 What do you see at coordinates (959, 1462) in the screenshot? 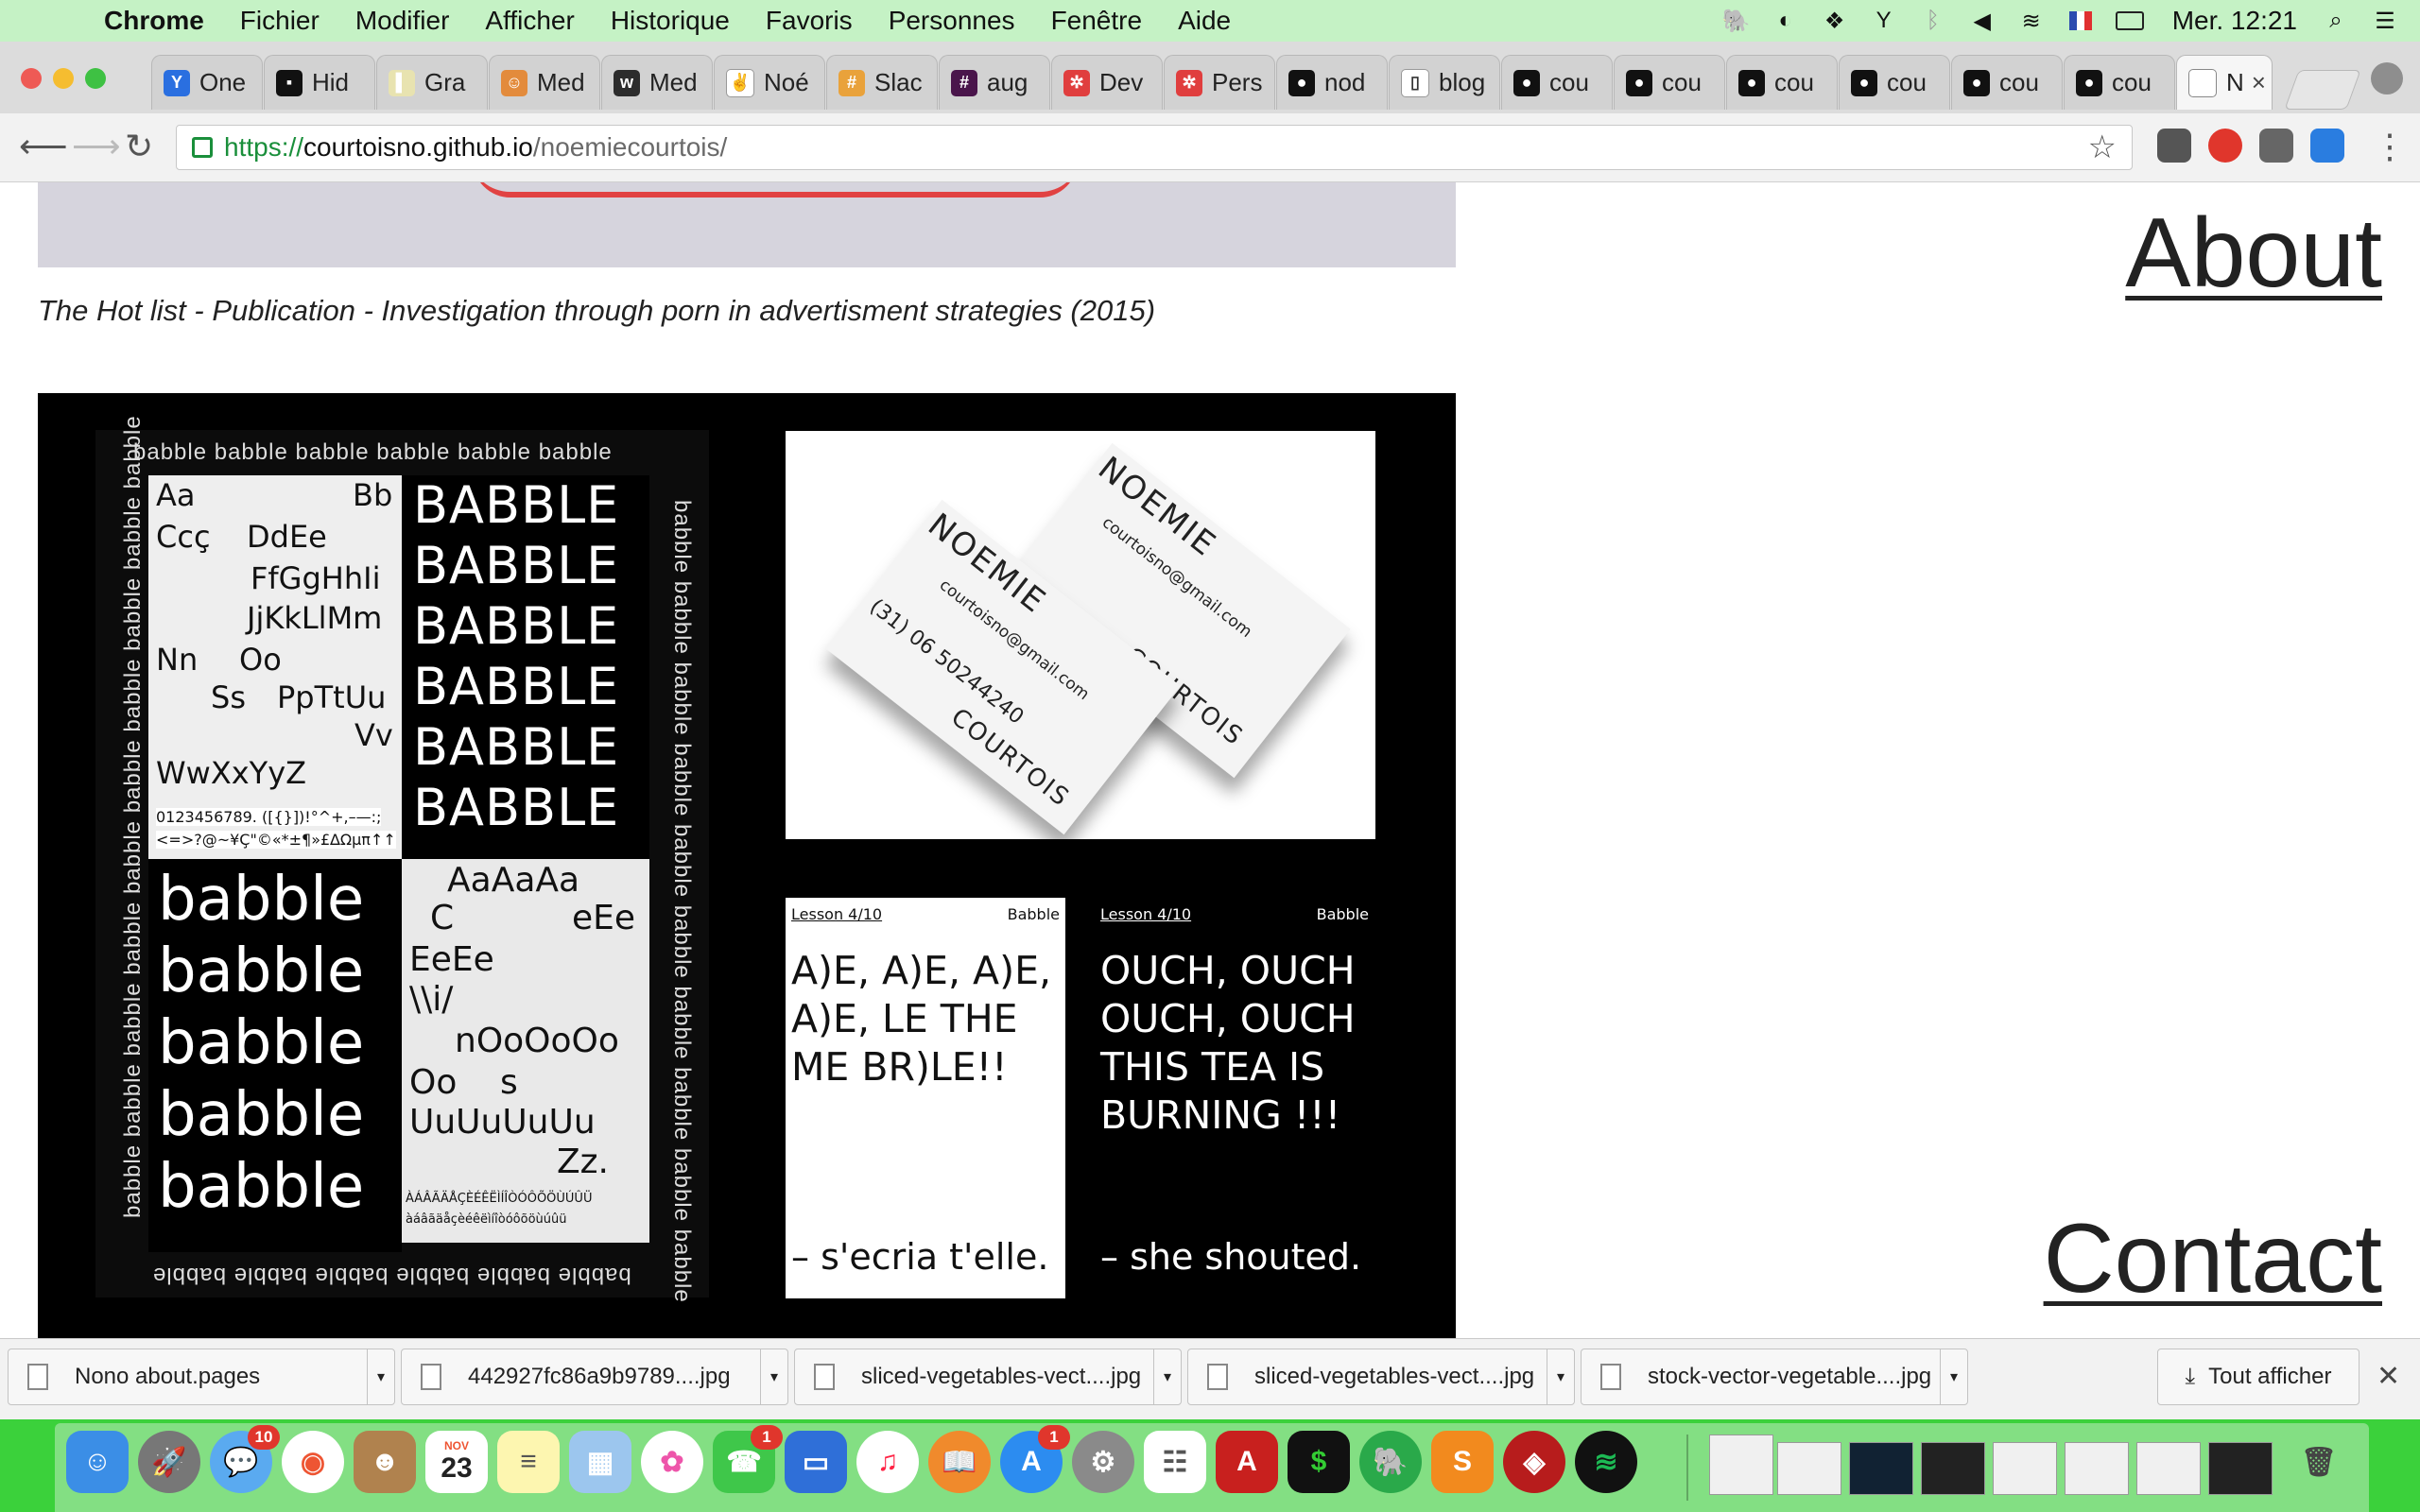
I see `ibooks-icon: 📖` at bounding box center [959, 1462].